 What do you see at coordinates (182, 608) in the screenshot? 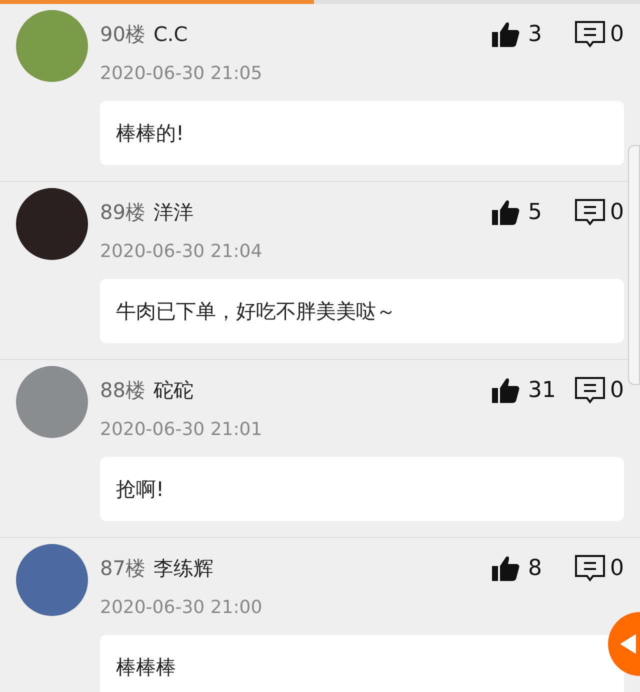
I see `comment-time: 2020-06-30 21:00` at bounding box center [182, 608].